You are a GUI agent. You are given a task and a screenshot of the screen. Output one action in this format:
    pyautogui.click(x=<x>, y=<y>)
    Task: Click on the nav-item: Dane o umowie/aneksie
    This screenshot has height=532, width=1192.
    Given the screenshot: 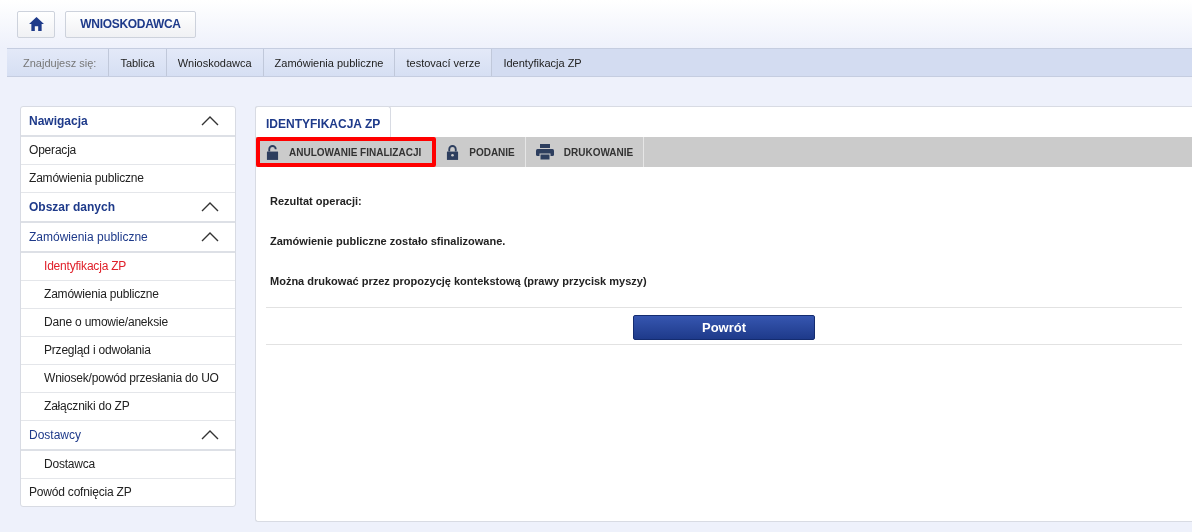 What is the action you would take?
    pyautogui.click(x=128, y=323)
    